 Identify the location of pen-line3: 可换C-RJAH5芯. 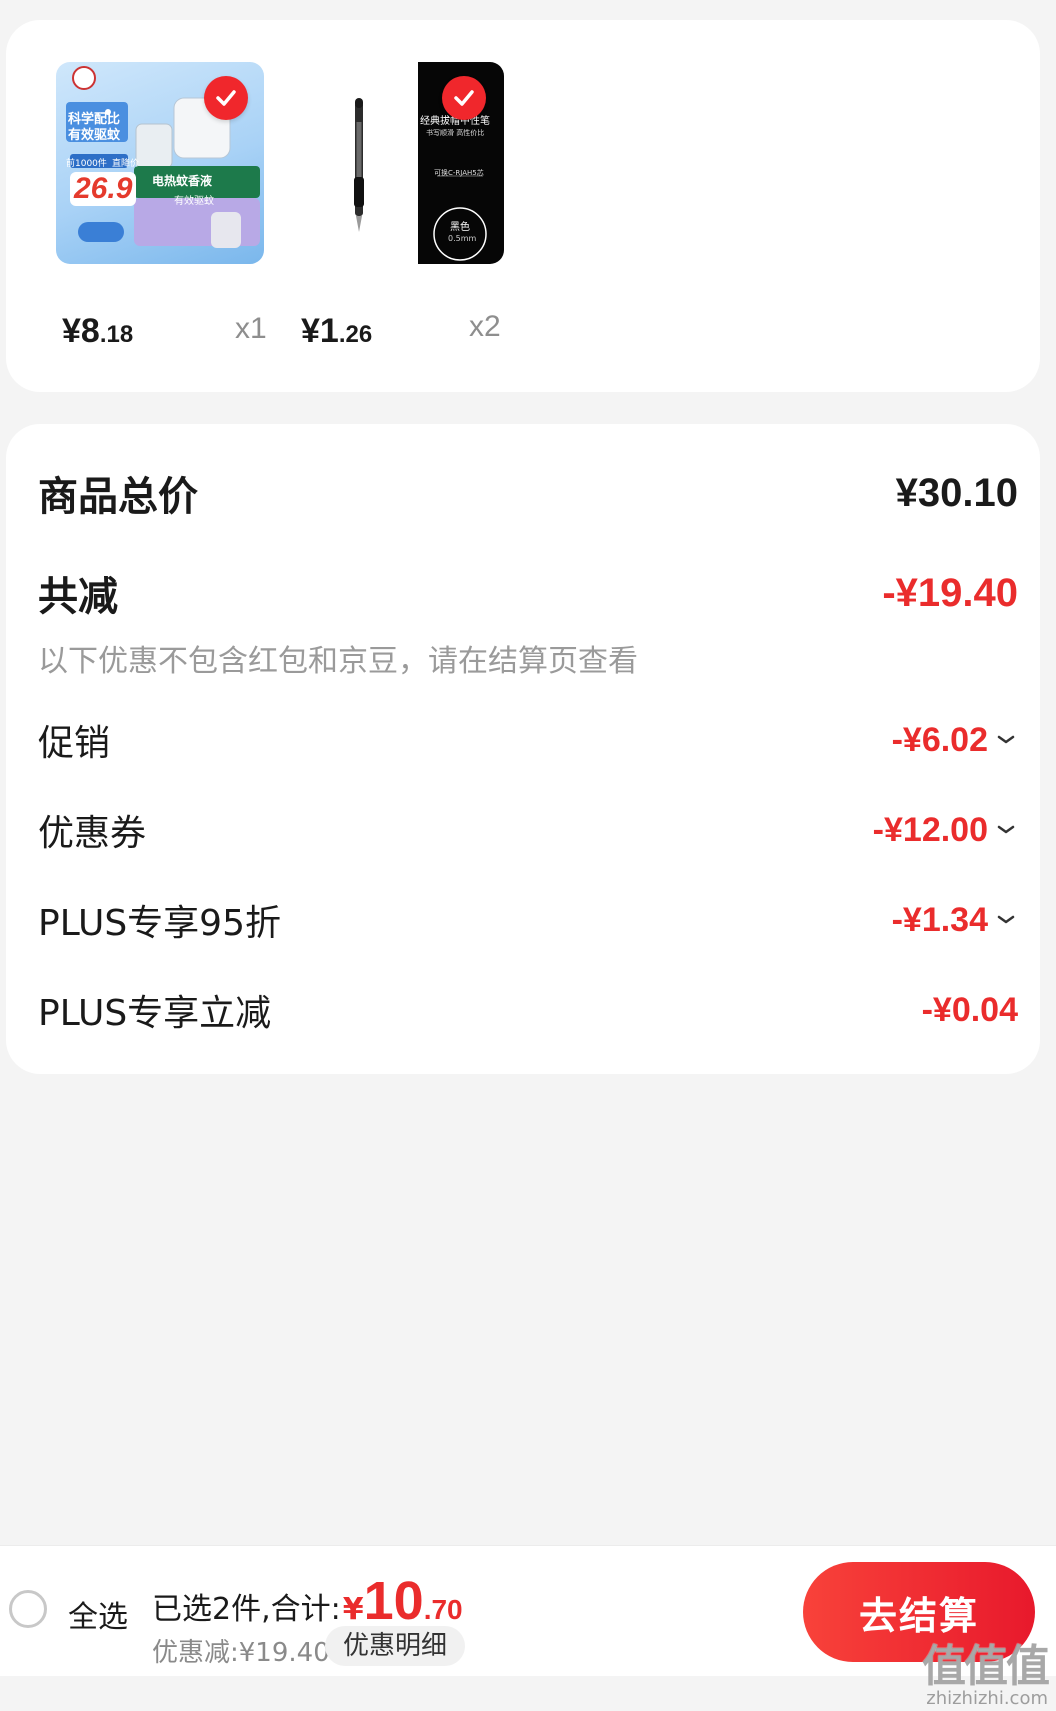
(459, 173).